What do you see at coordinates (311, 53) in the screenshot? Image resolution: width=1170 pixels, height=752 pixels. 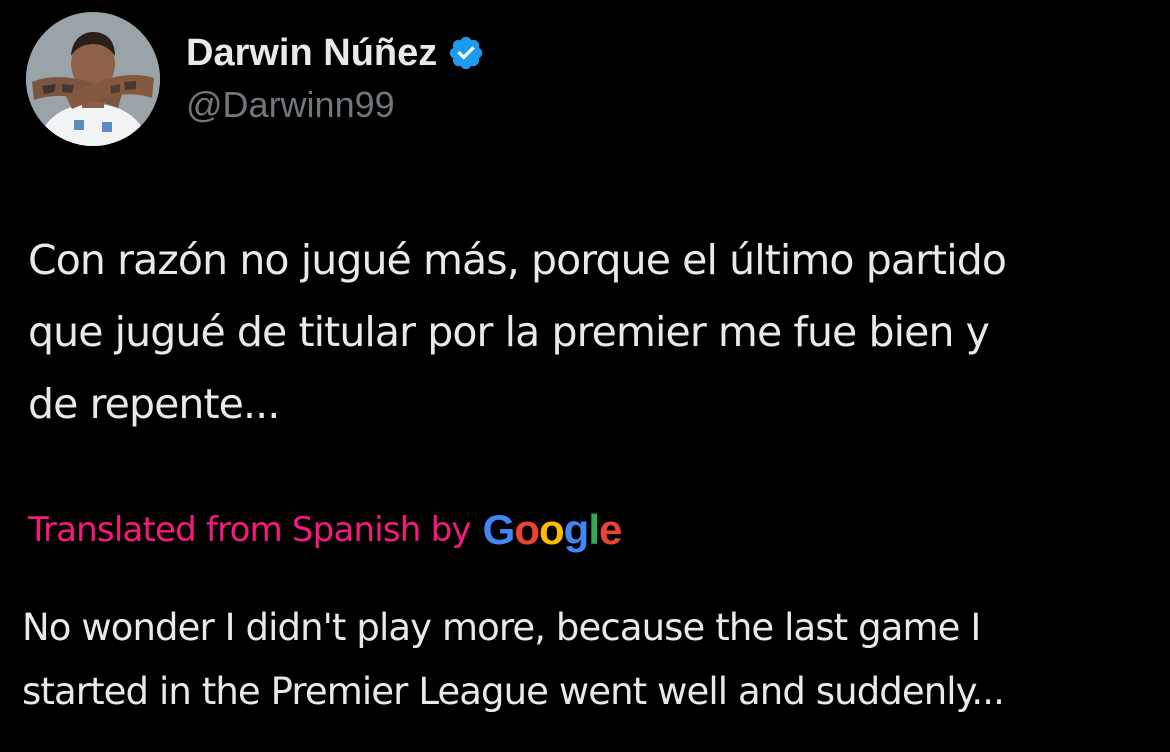 I see `display-name: Darwin Núñez` at bounding box center [311, 53].